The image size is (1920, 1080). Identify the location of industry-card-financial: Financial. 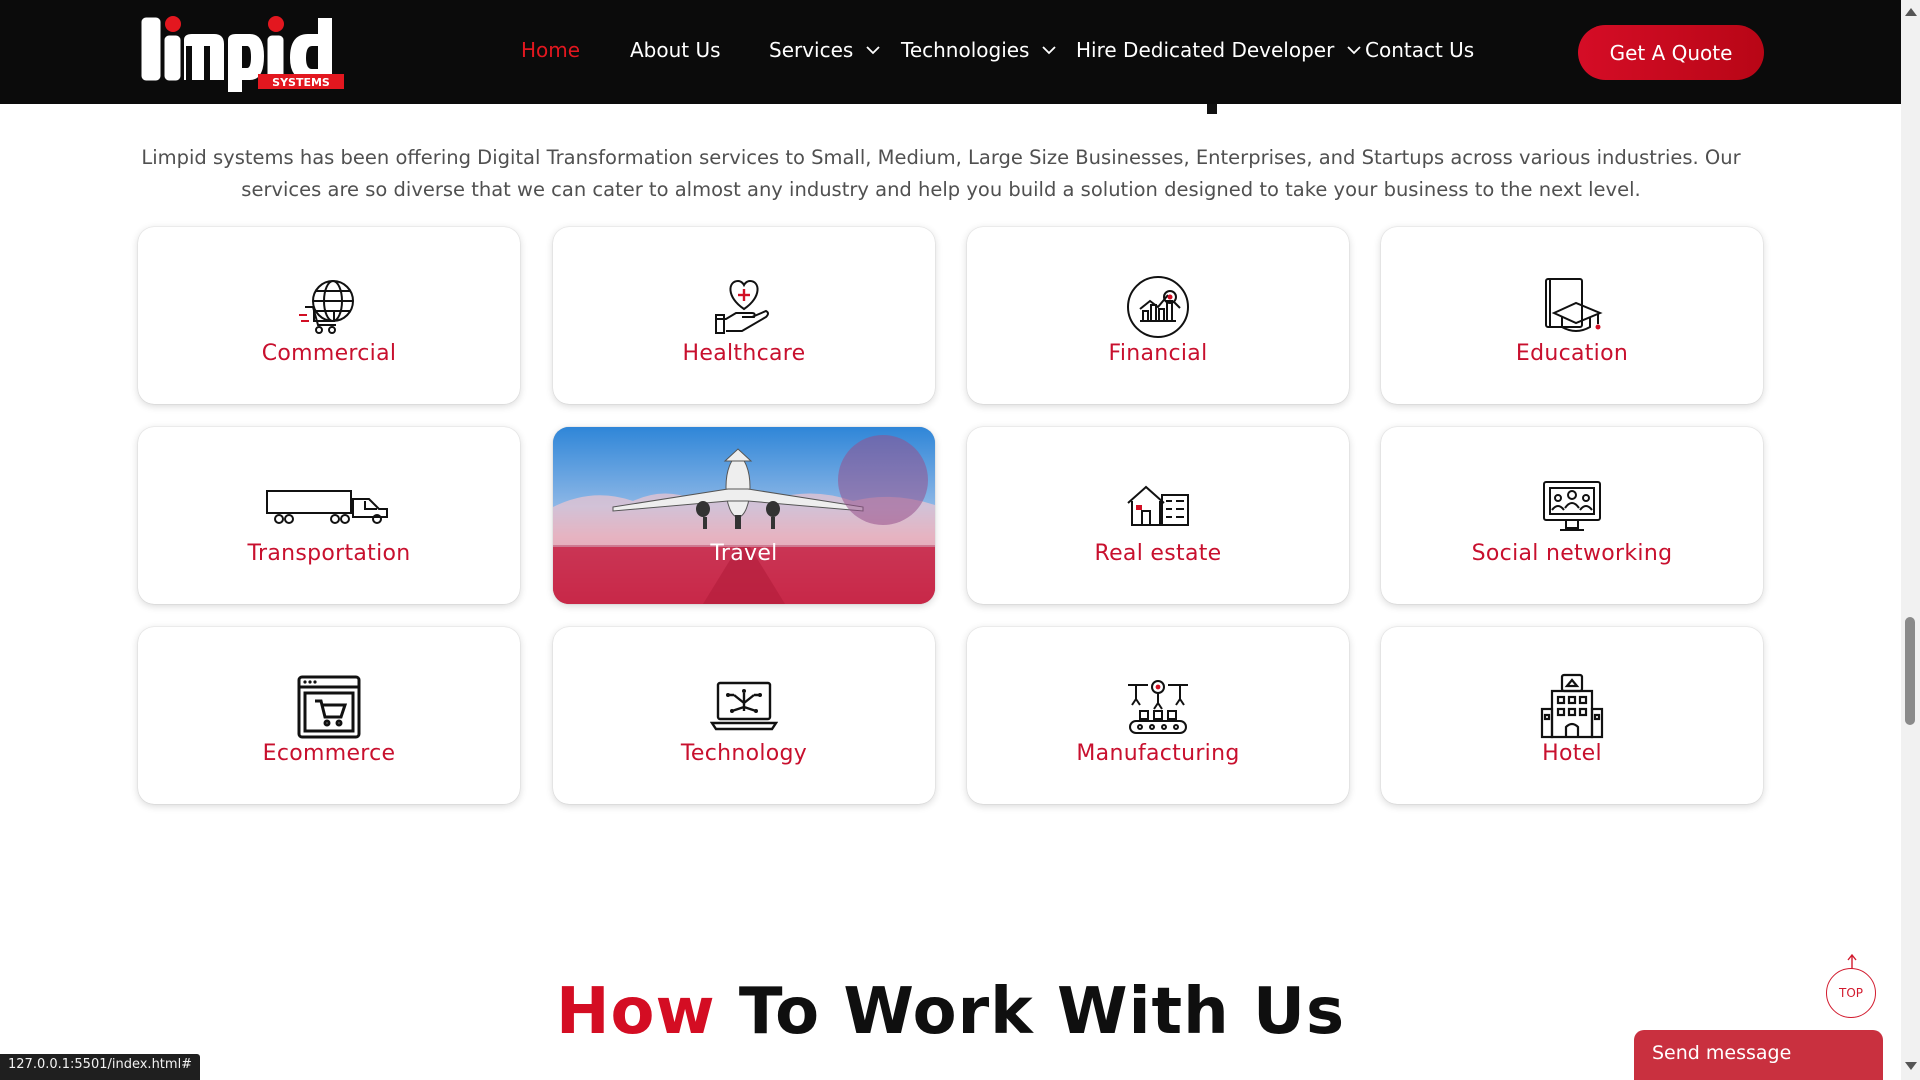
(1158, 315).